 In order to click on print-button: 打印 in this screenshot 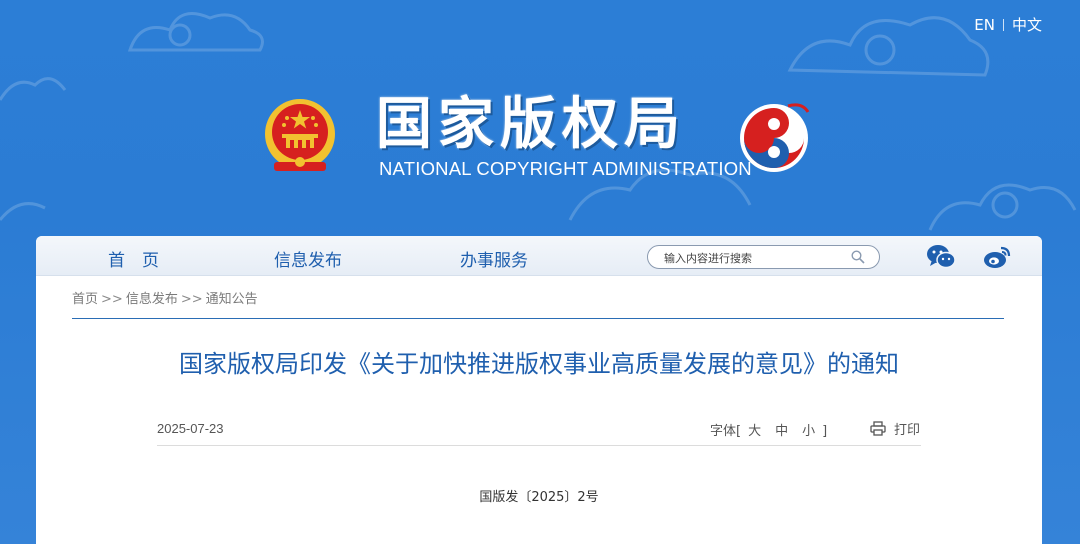, I will do `click(895, 428)`.